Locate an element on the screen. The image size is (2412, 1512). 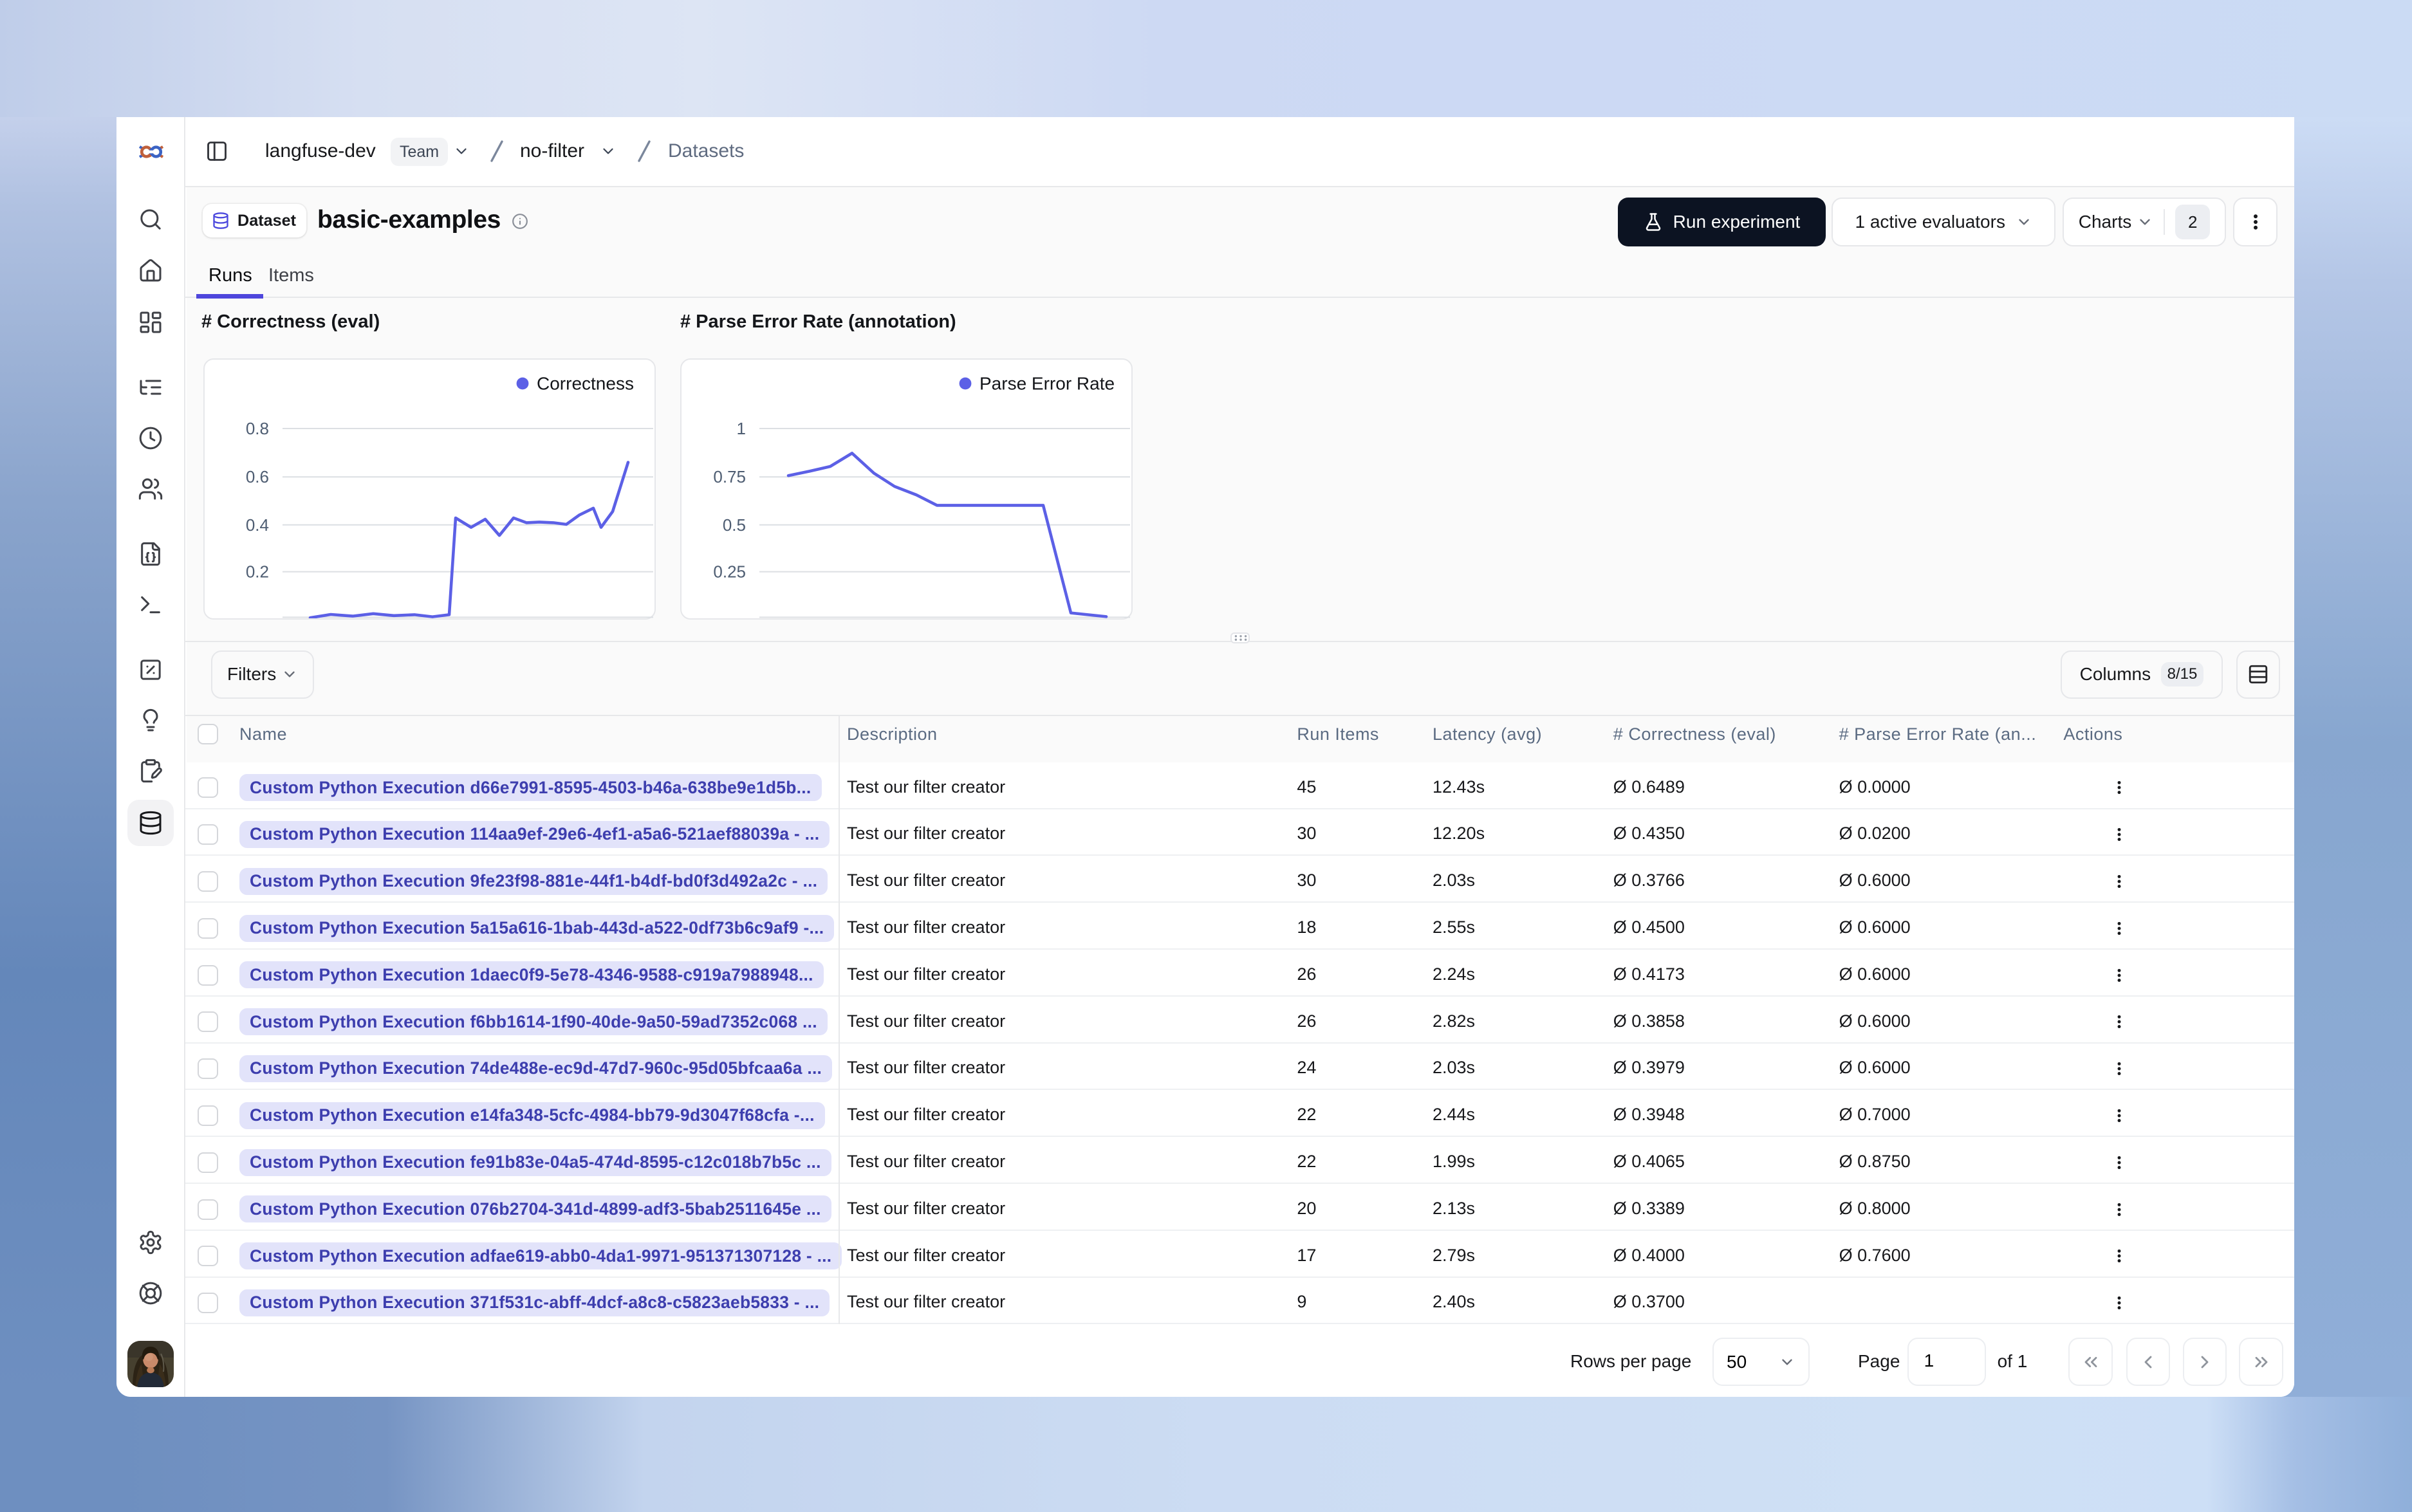
svg-text: 0.75 is located at coordinates (729, 476).